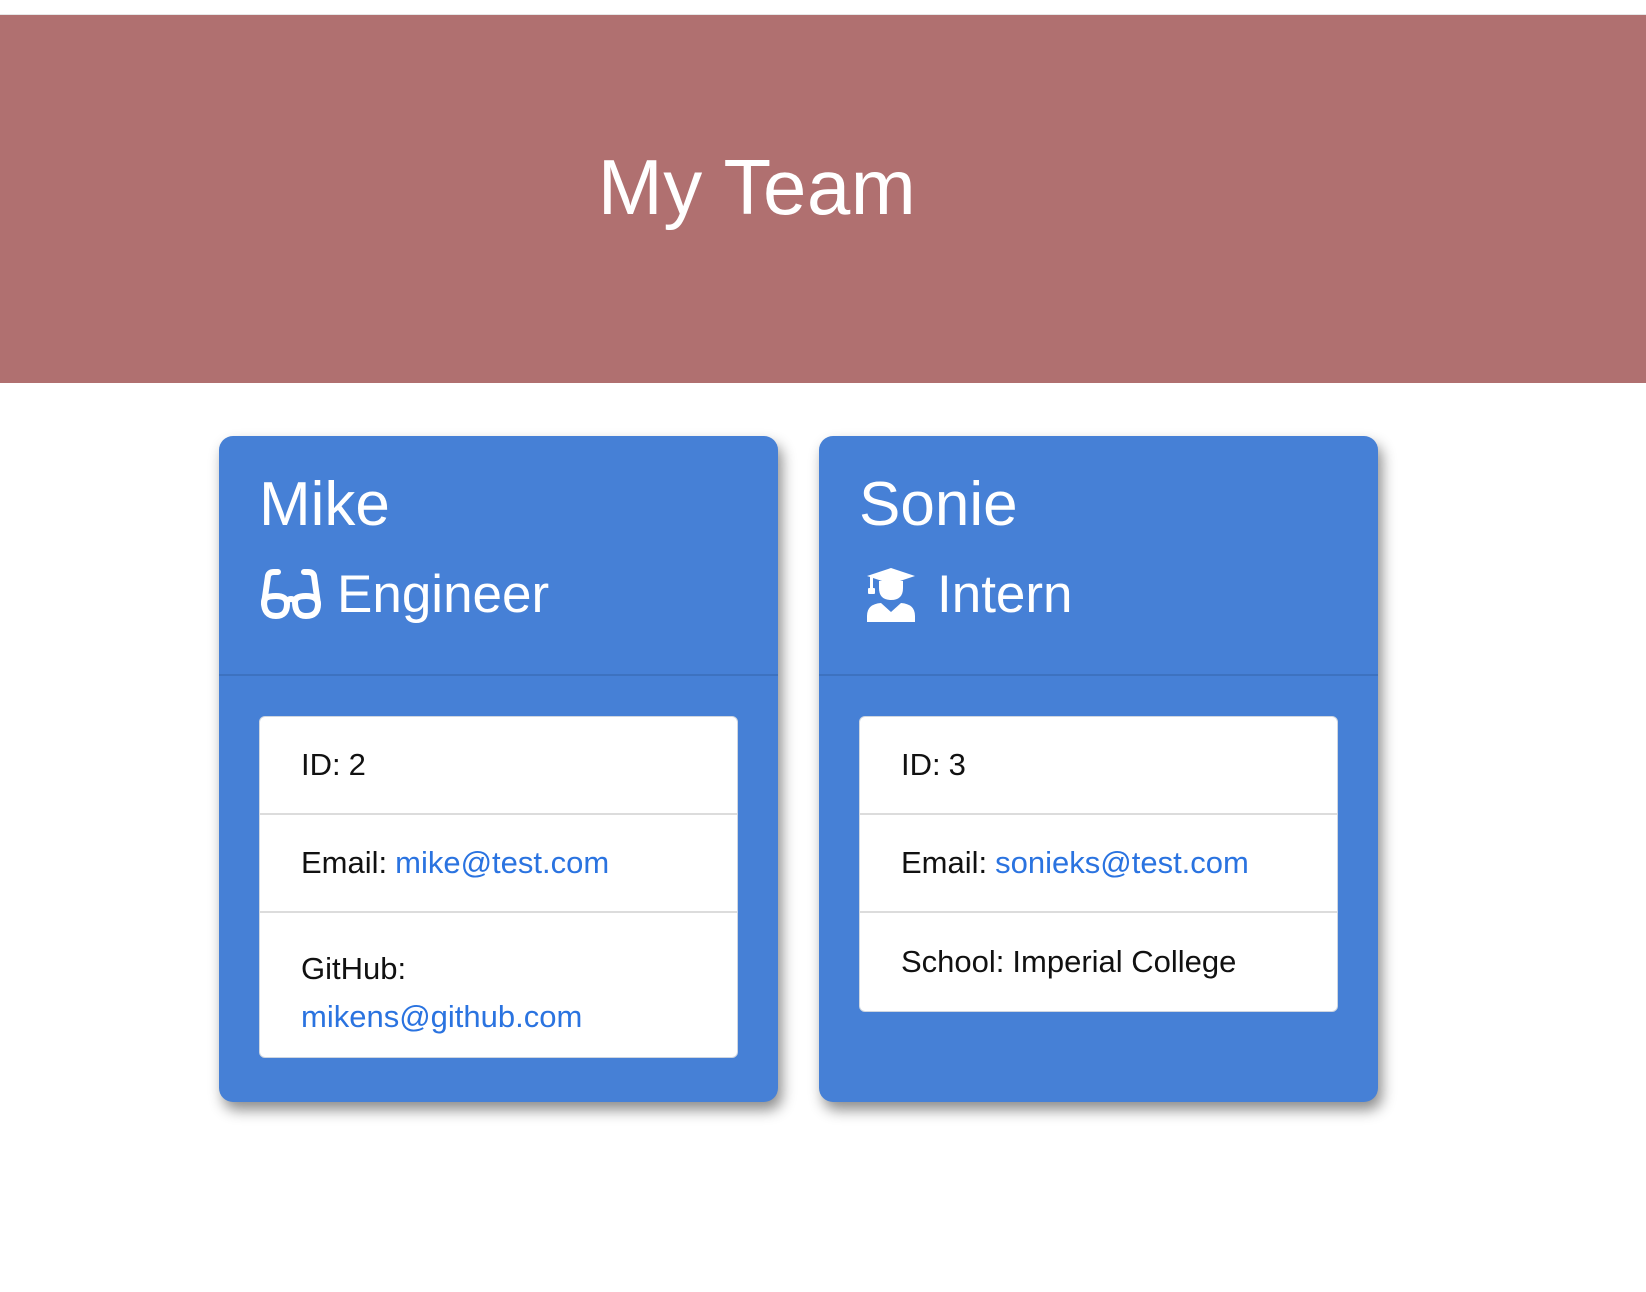  I want to click on card-header: Sonie Intern, so click(1098, 556).